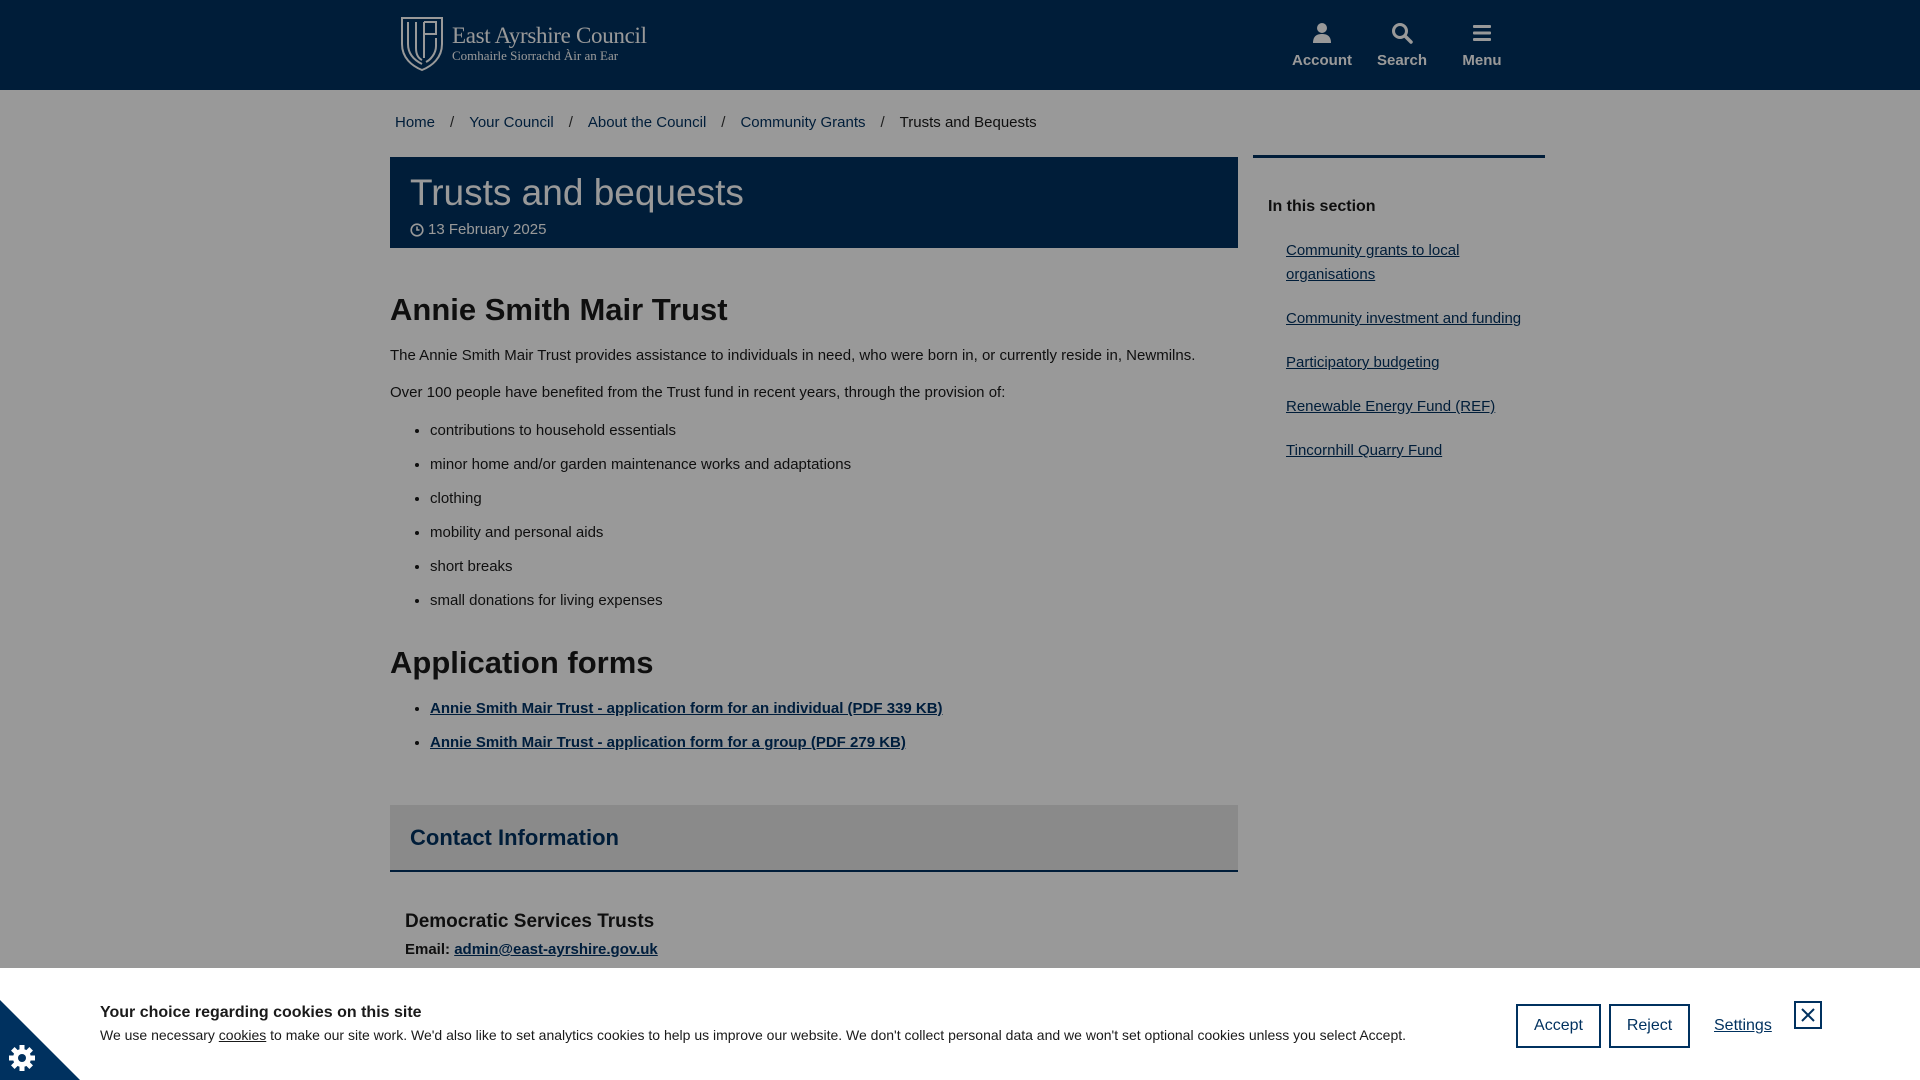  I want to click on search-icon, so click(1402, 33).